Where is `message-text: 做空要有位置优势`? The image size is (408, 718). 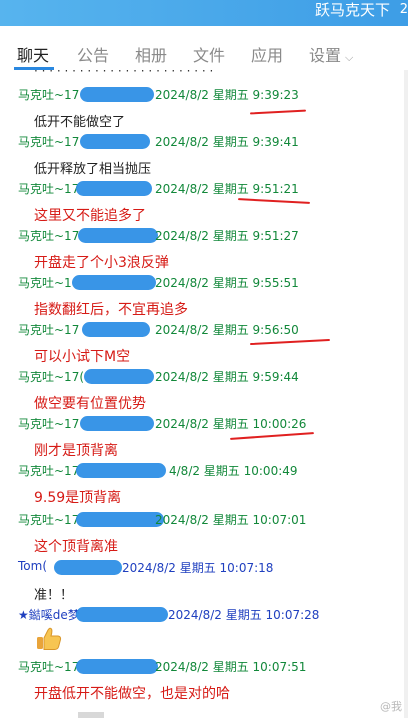
message-text: 做空要有位置优势 is located at coordinates (90, 404).